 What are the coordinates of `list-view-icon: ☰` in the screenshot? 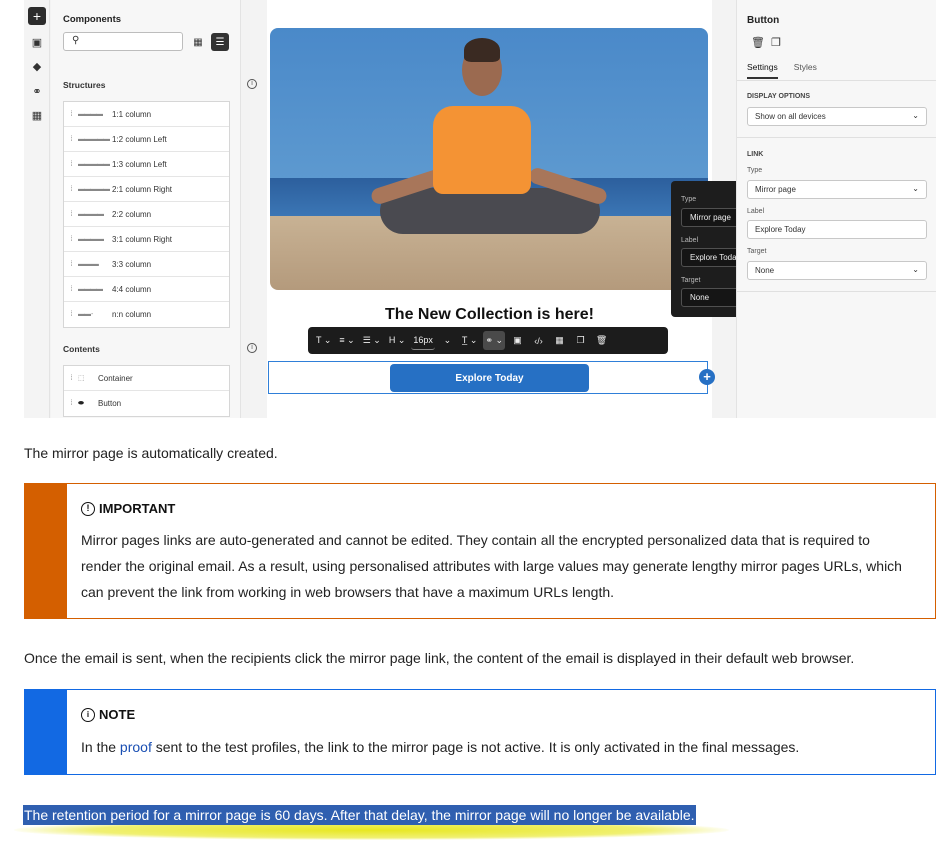 It's located at (220, 42).